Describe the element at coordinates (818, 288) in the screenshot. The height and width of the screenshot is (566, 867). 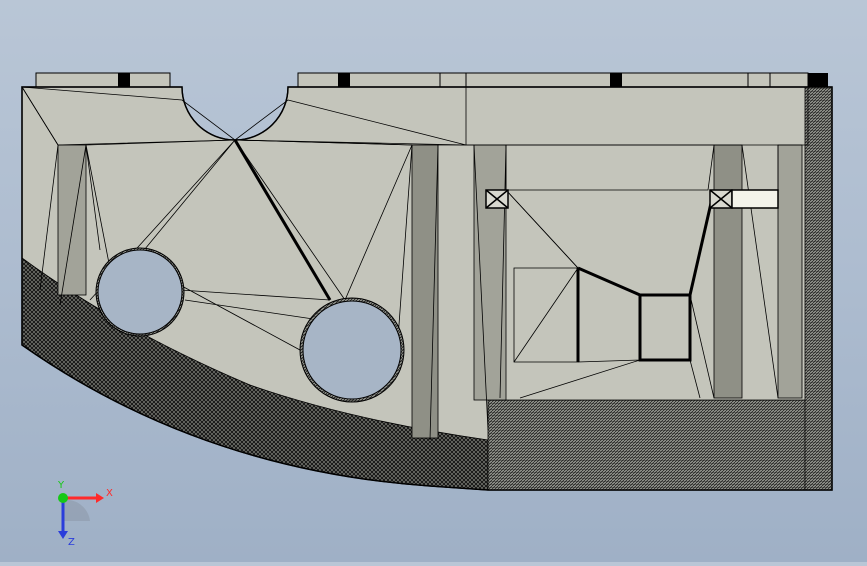
I see `mesh-right-strip` at that location.